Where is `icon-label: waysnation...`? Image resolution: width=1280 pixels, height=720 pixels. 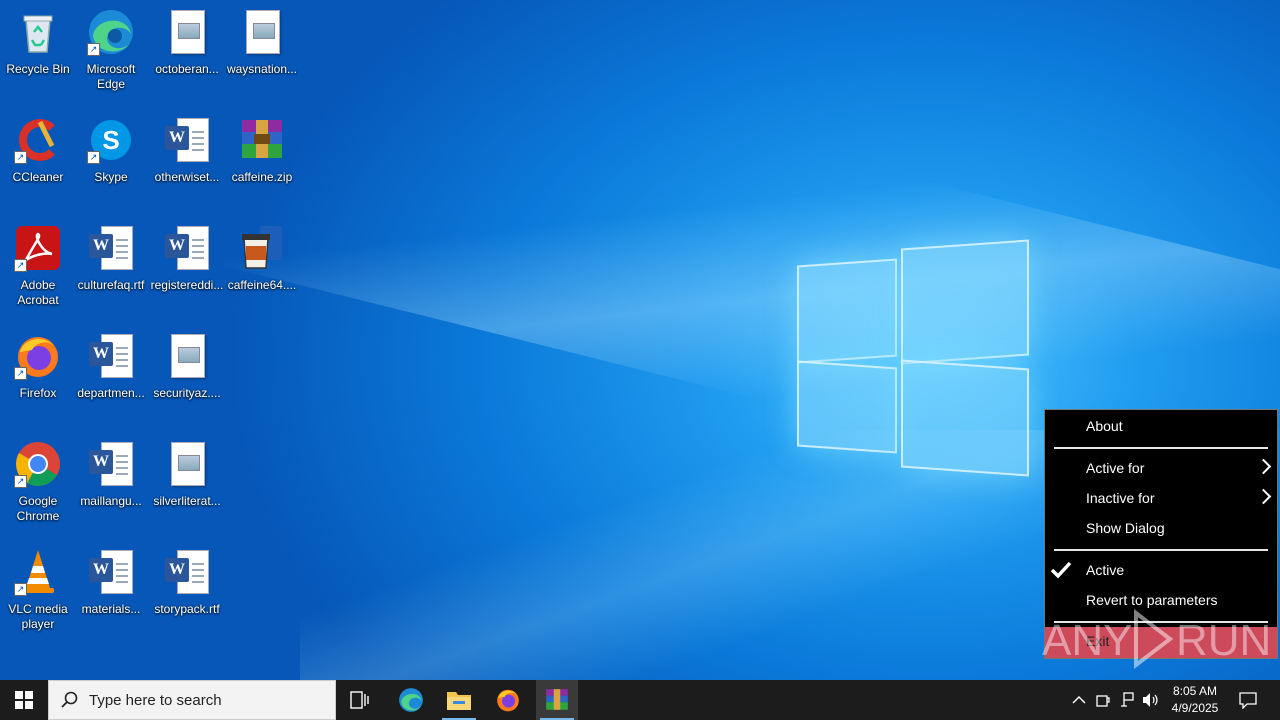 icon-label: waysnation... is located at coordinates (262, 69).